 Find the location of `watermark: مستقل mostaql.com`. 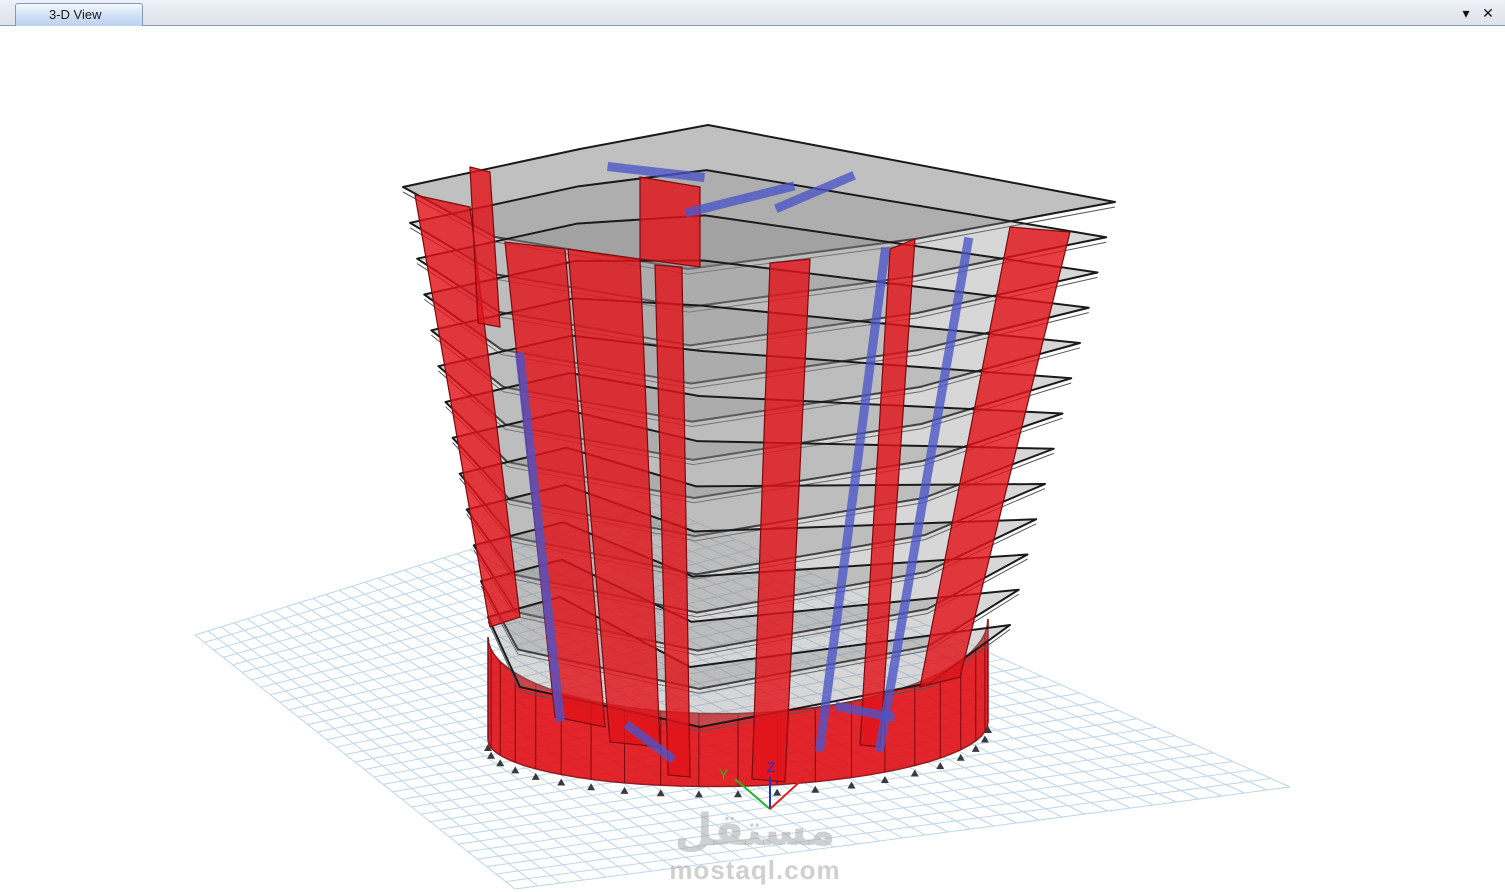

watermark: مستقل mostaql.com is located at coordinates (755, 845).